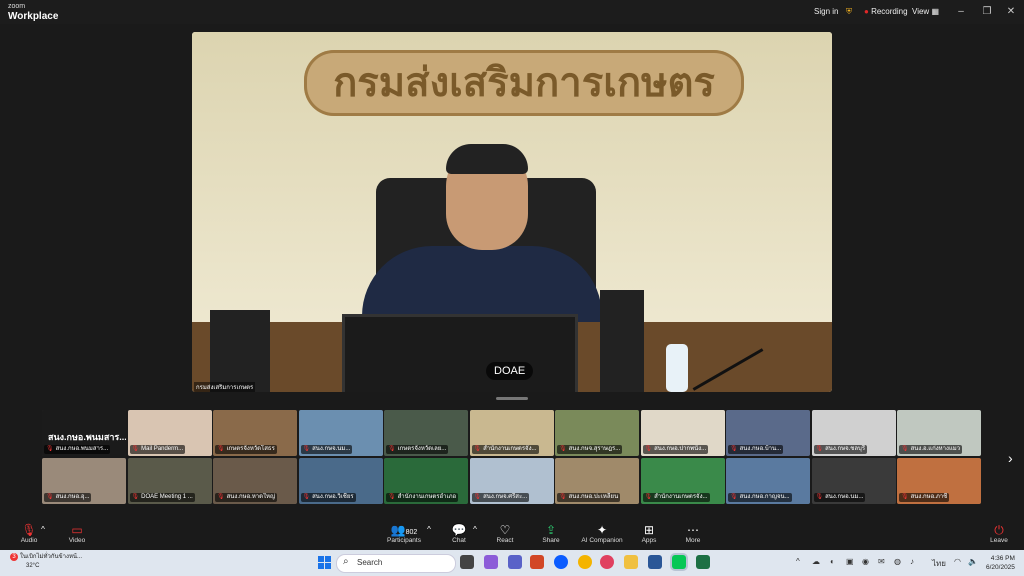  Describe the element at coordinates (512, 398) in the screenshot. I see `resize-handle` at that location.